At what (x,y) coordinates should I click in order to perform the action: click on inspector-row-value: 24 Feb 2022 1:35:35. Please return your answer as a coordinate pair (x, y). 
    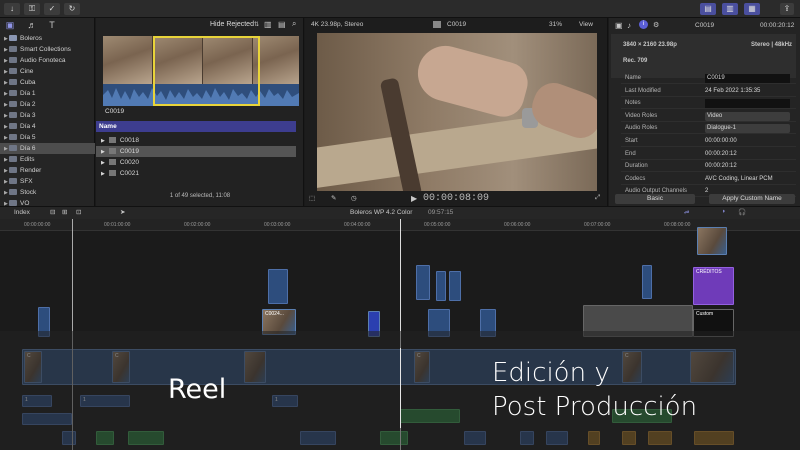
    Looking at the image, I should click on (733, 90).